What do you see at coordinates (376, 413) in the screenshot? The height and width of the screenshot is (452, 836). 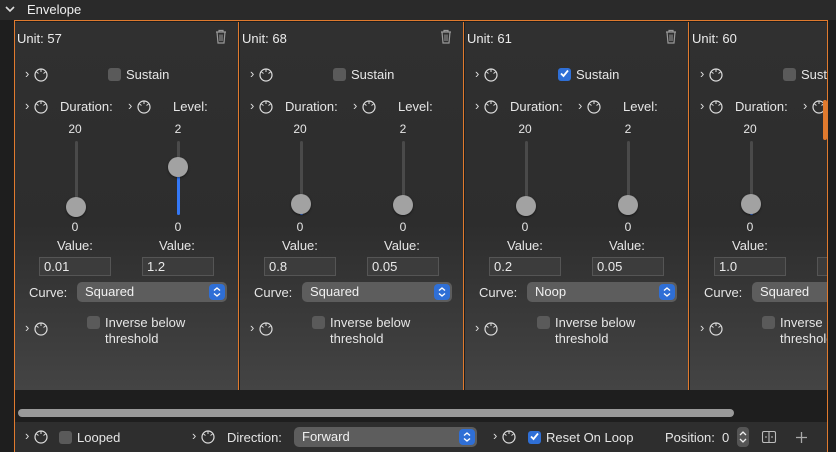 I see `horizontal-scrollbar` at bounding box center [376, 413].